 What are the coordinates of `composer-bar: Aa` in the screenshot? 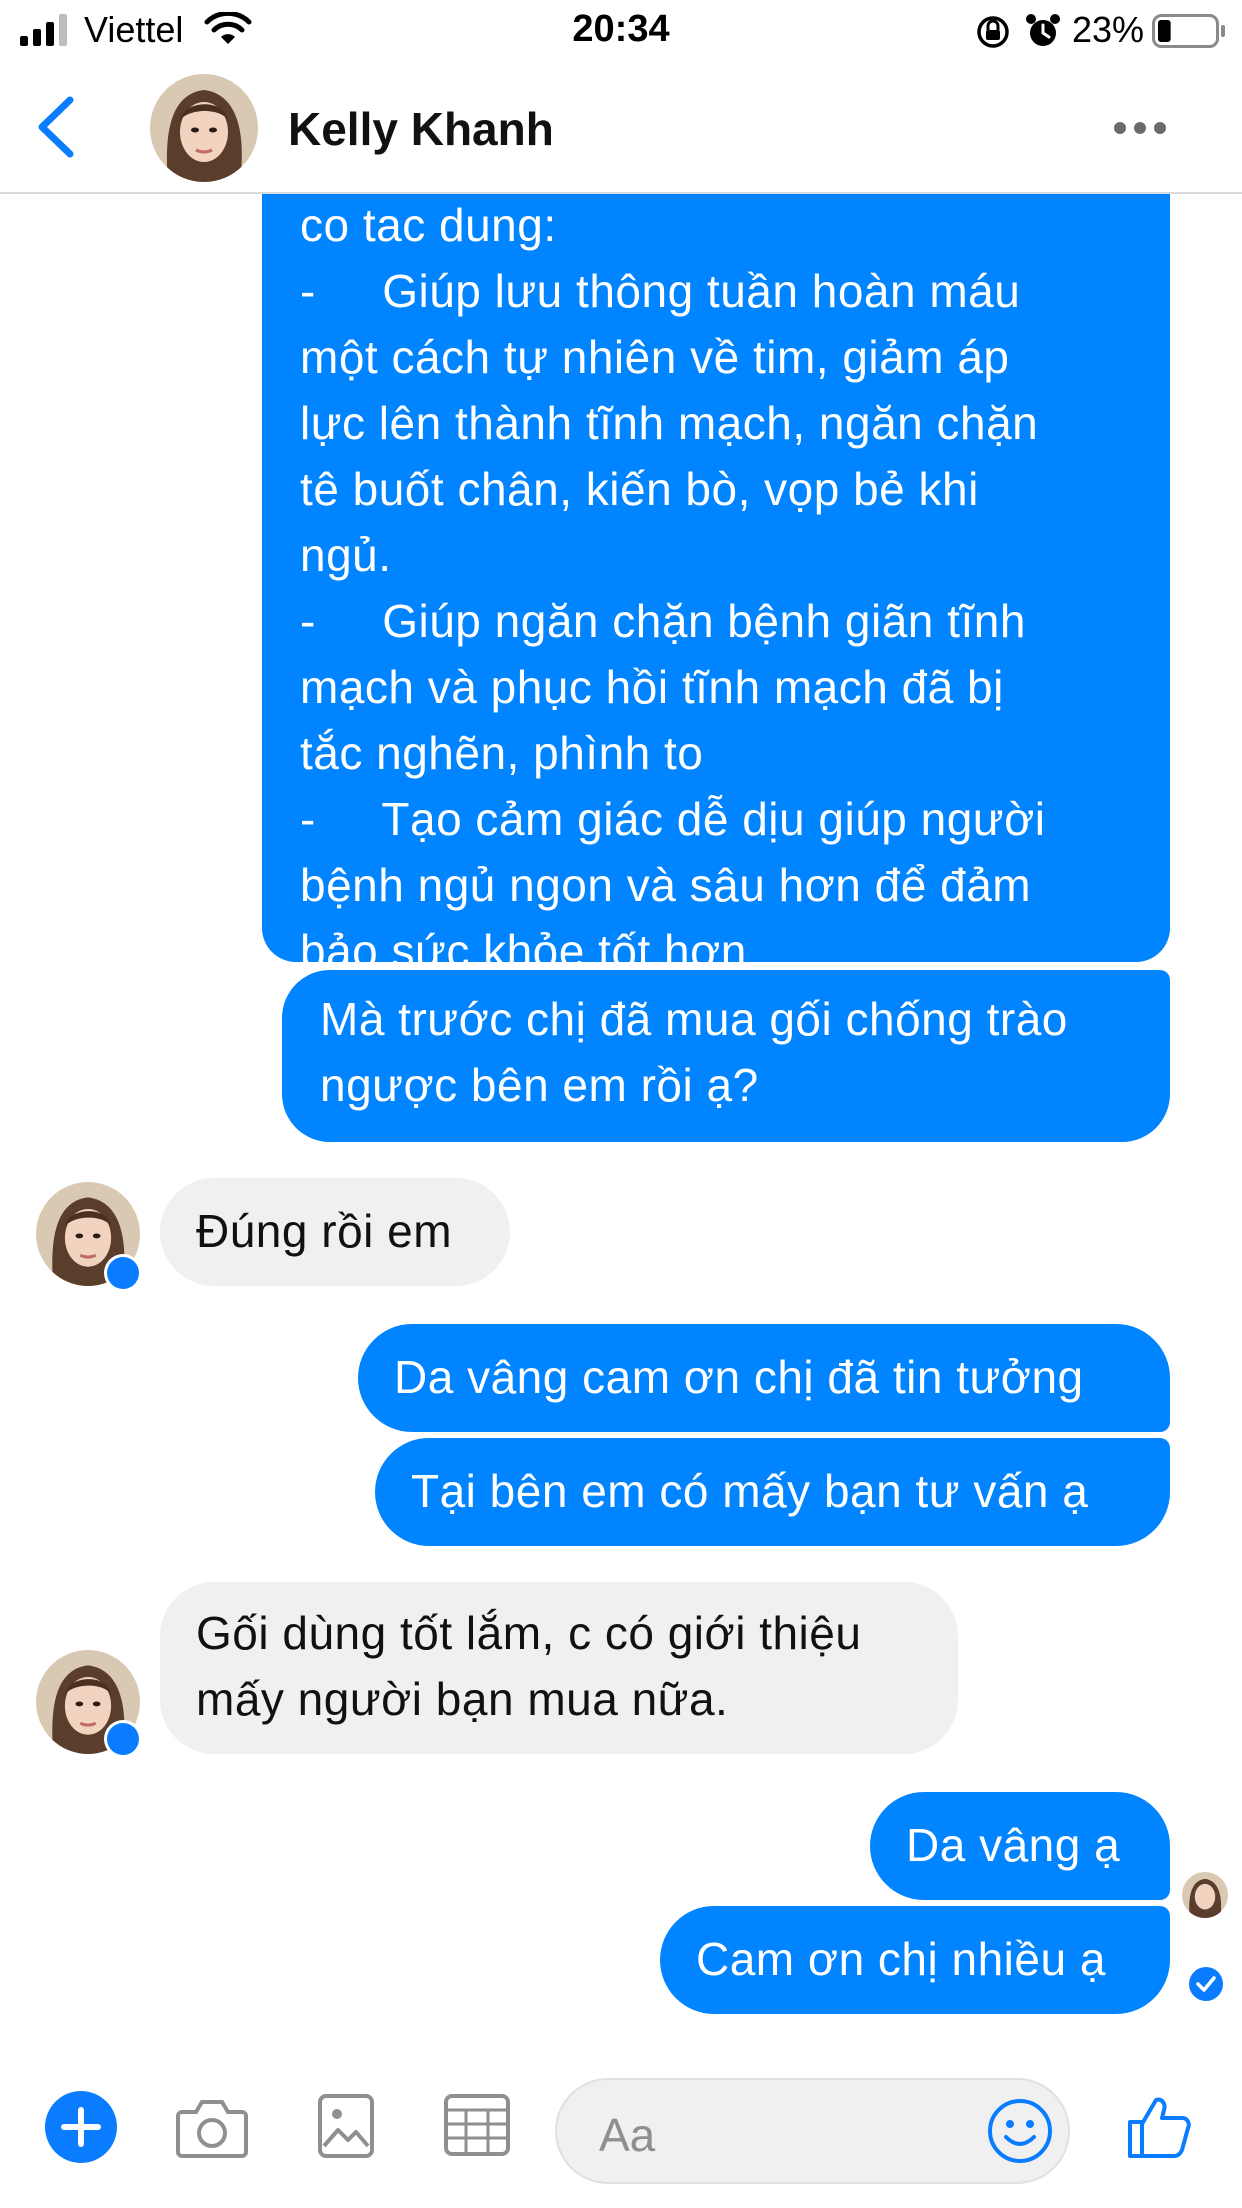 It's located at (621, 2134).